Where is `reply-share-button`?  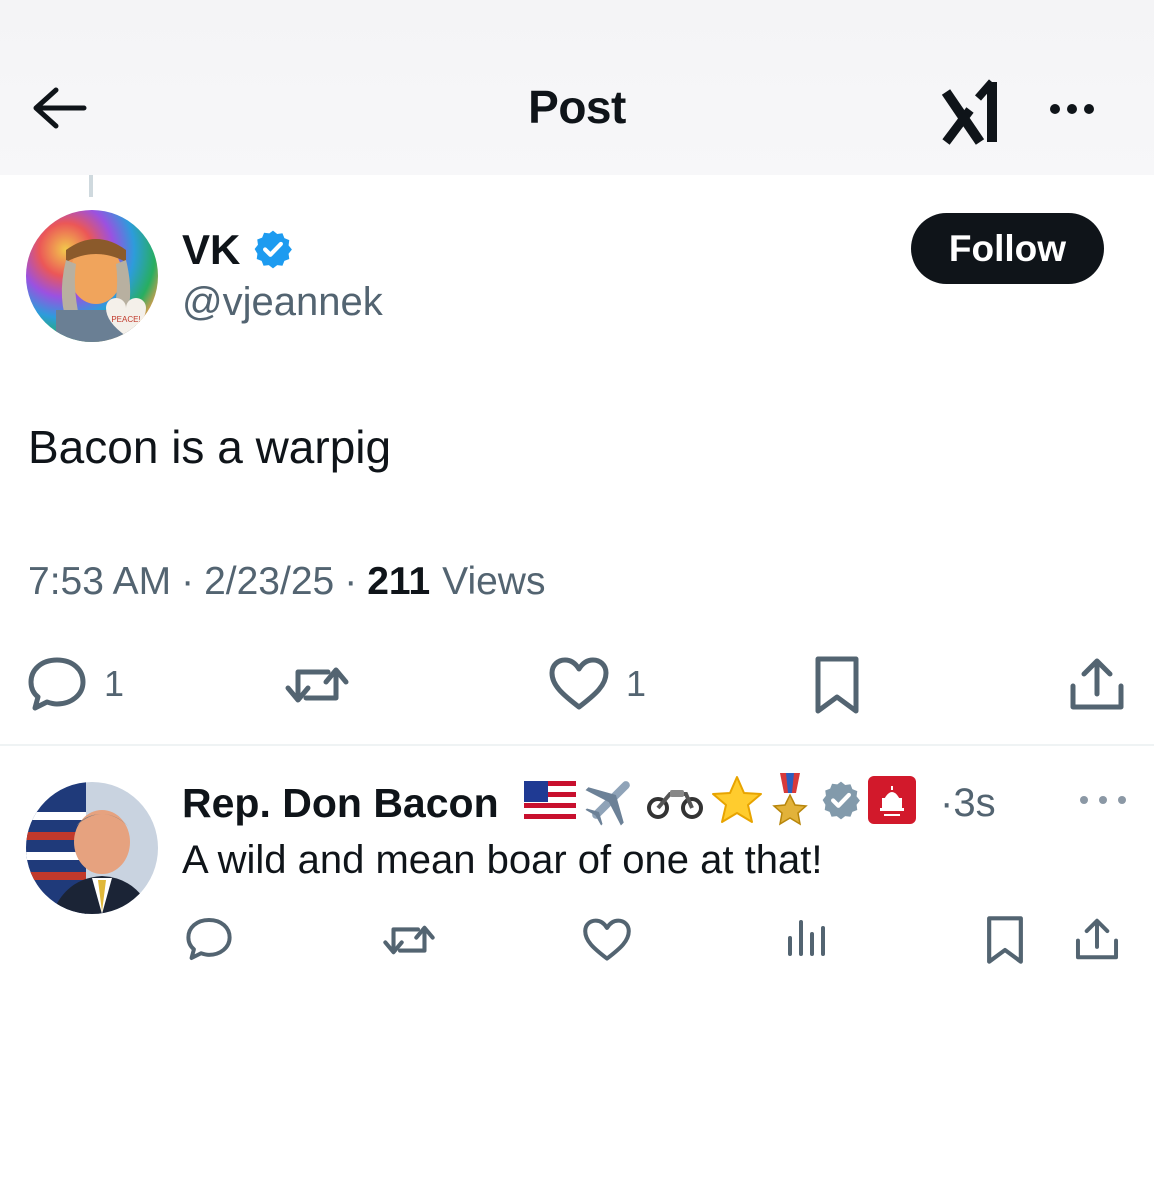
reply-share-button is located at coordinates (1097, 939).